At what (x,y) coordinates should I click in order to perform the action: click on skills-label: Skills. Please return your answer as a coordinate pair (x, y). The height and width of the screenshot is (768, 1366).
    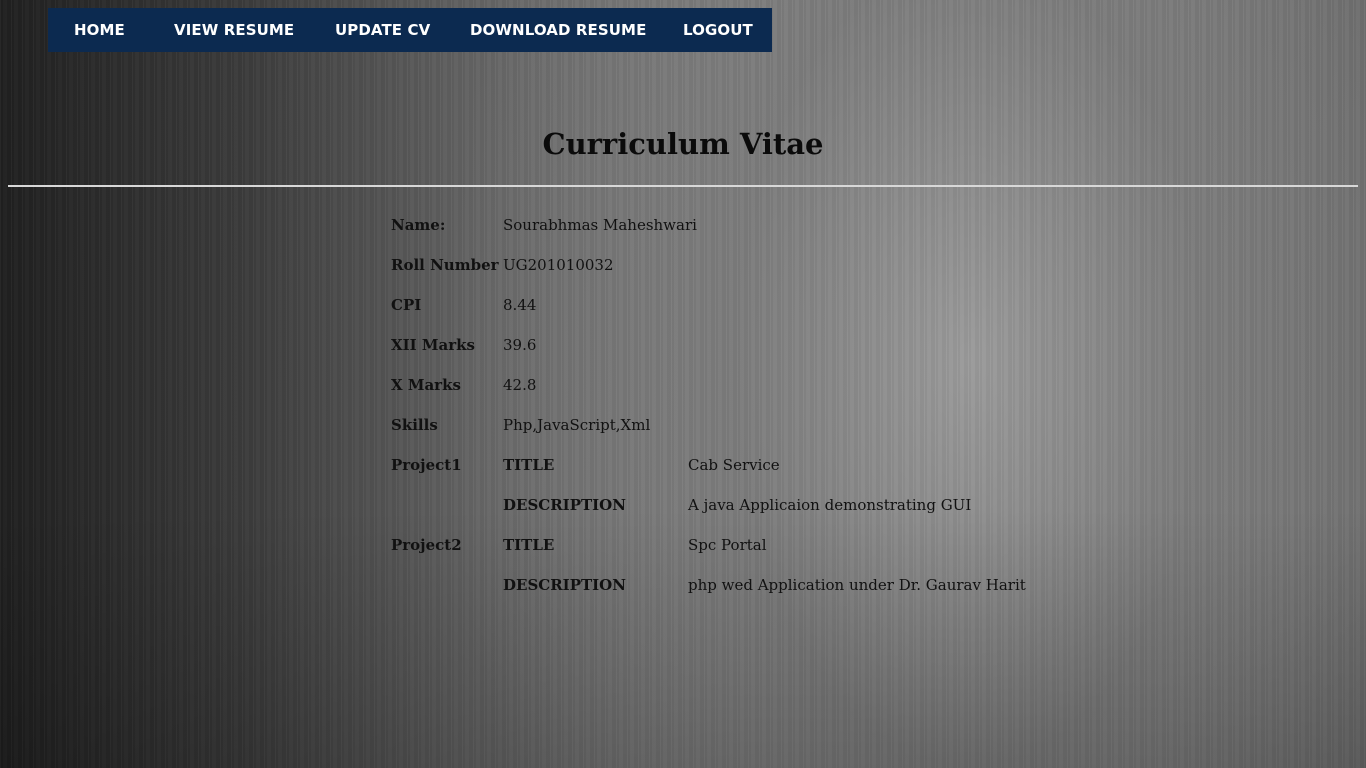
    Looking at the image, I should click on (414, 425).